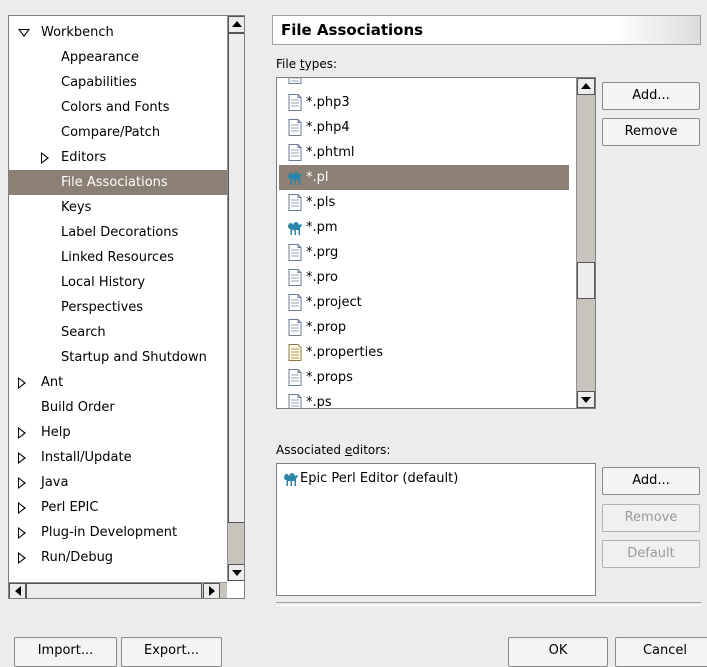 The width and height of the screenshot is (707, 667). Describe the element at coordinates (86, 457) in the screenshot. I see `tree-item-label: Install/Update` at that location.